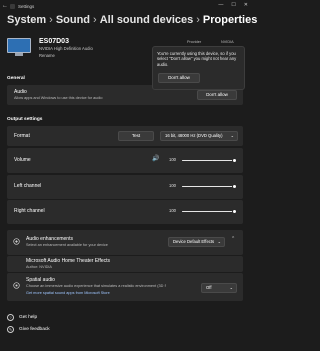  I want to click on test-button: Test, so click(136, 136).